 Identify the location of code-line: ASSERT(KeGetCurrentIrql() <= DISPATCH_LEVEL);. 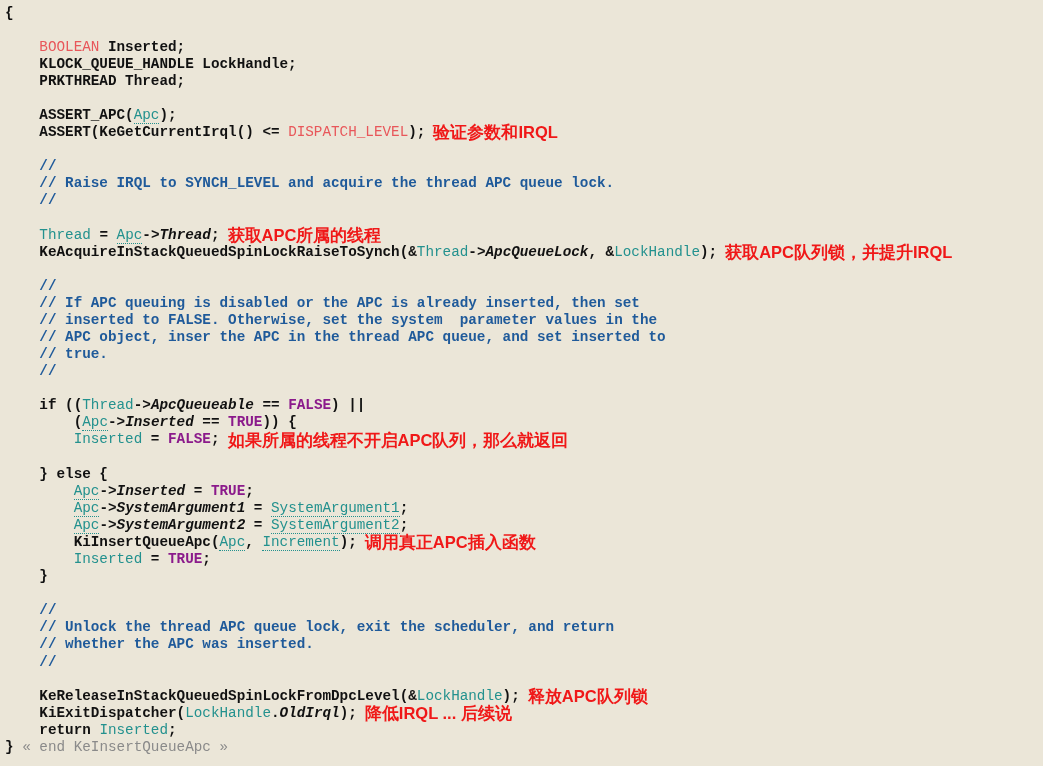
(232, 132).